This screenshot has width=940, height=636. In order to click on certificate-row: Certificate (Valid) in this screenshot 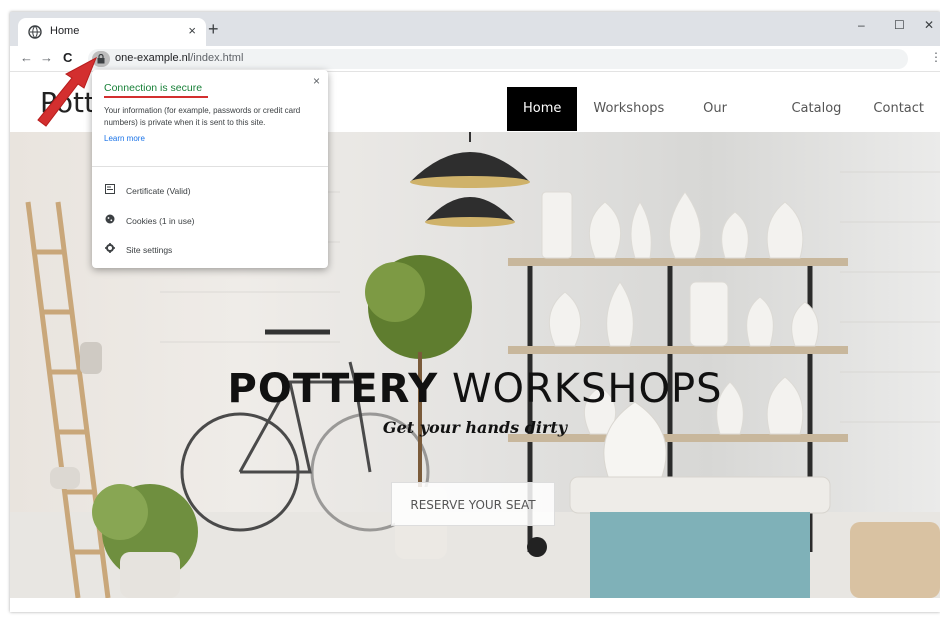, I will do `click(147, 190)`.